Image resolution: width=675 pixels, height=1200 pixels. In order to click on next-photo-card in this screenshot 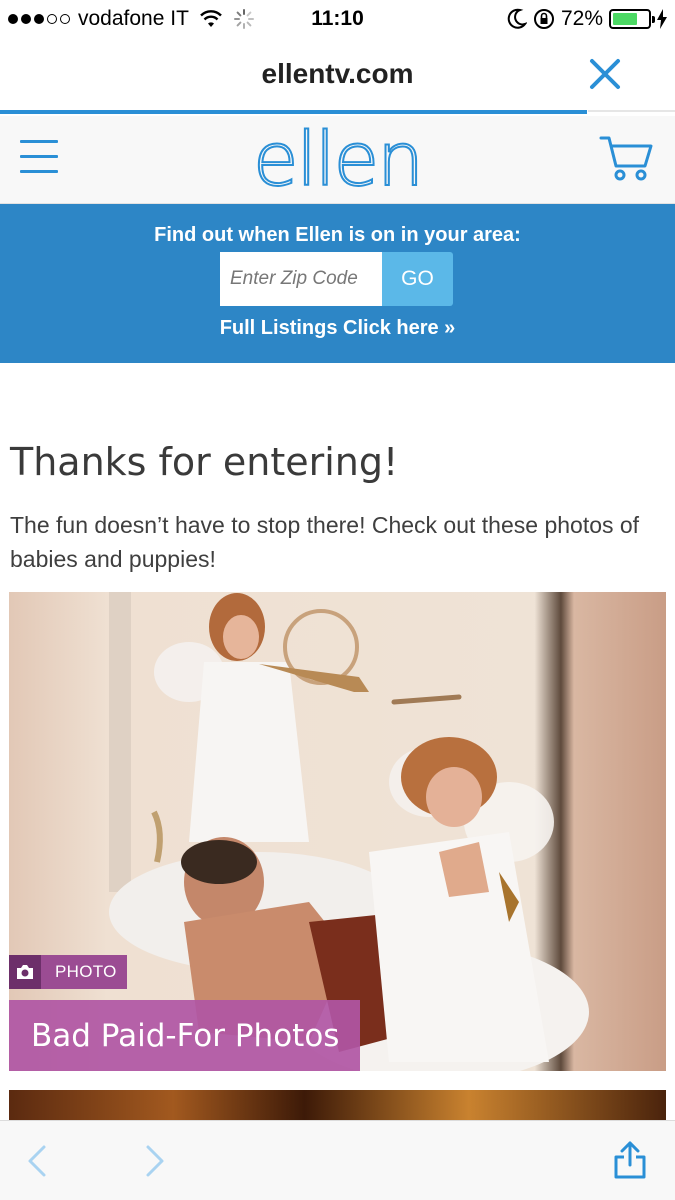, I will do `click(337, 1106)`.